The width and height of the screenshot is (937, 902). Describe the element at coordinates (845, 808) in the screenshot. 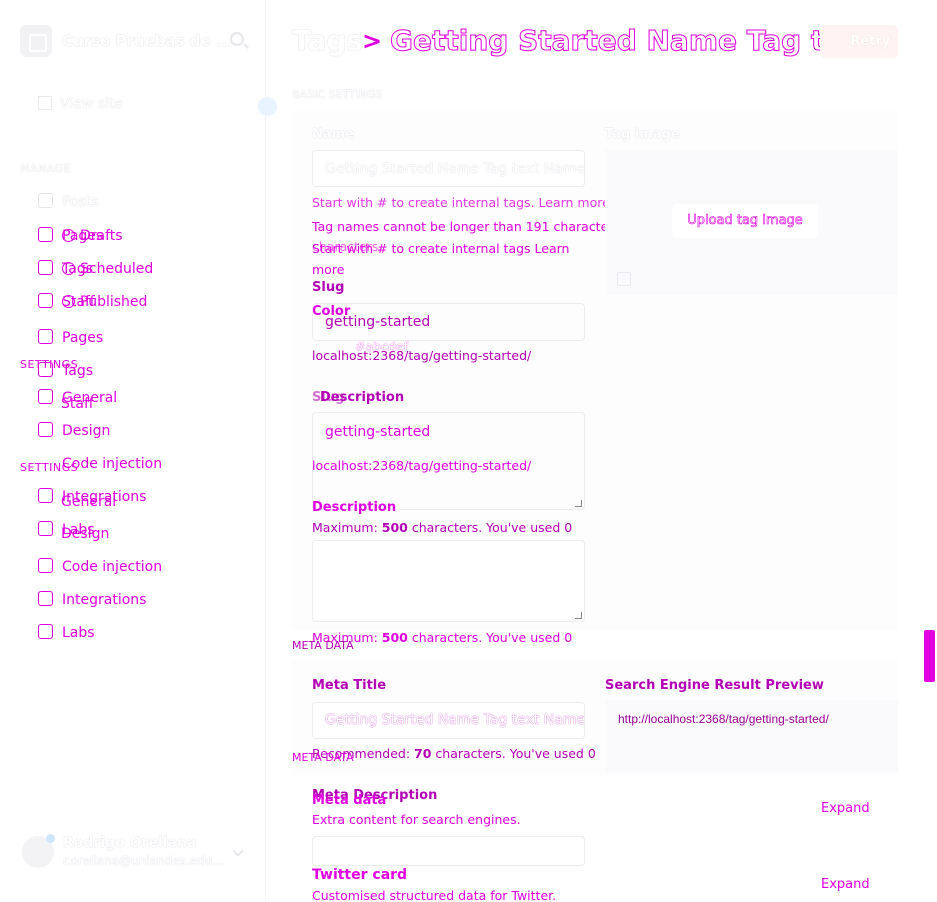

I see `expand-meta-data-button: Expand` at that location.